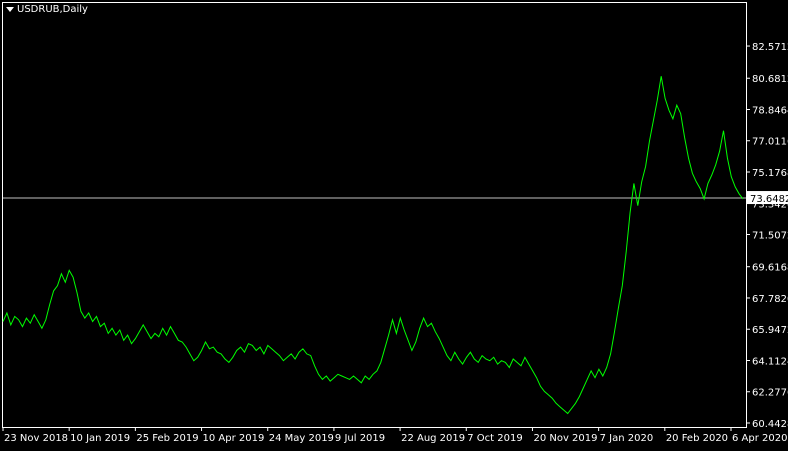 The height and width of the screenshot is (451, 788). What do you see at coordinates (770, 393) in the screenshot?
I see `price-axis-label: 62.2776` at bounding box center [770, 393].